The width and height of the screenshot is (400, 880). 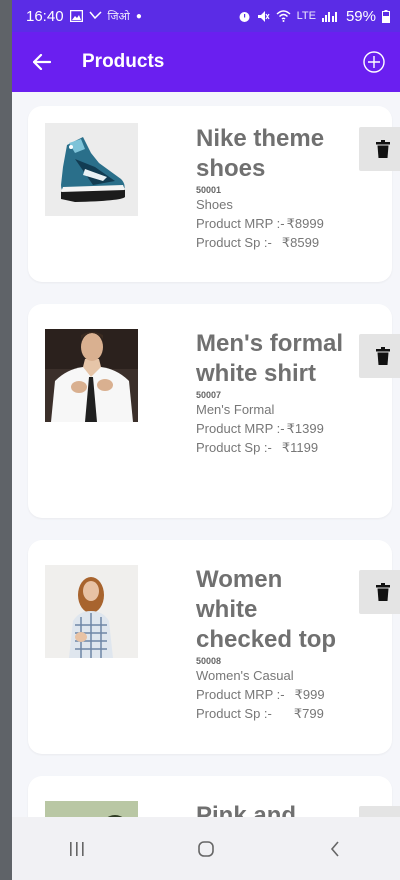 What do you see at coordinates (283, 16) in the screenshot?
I see `wifi-icon` at bounding box center [283, 16].